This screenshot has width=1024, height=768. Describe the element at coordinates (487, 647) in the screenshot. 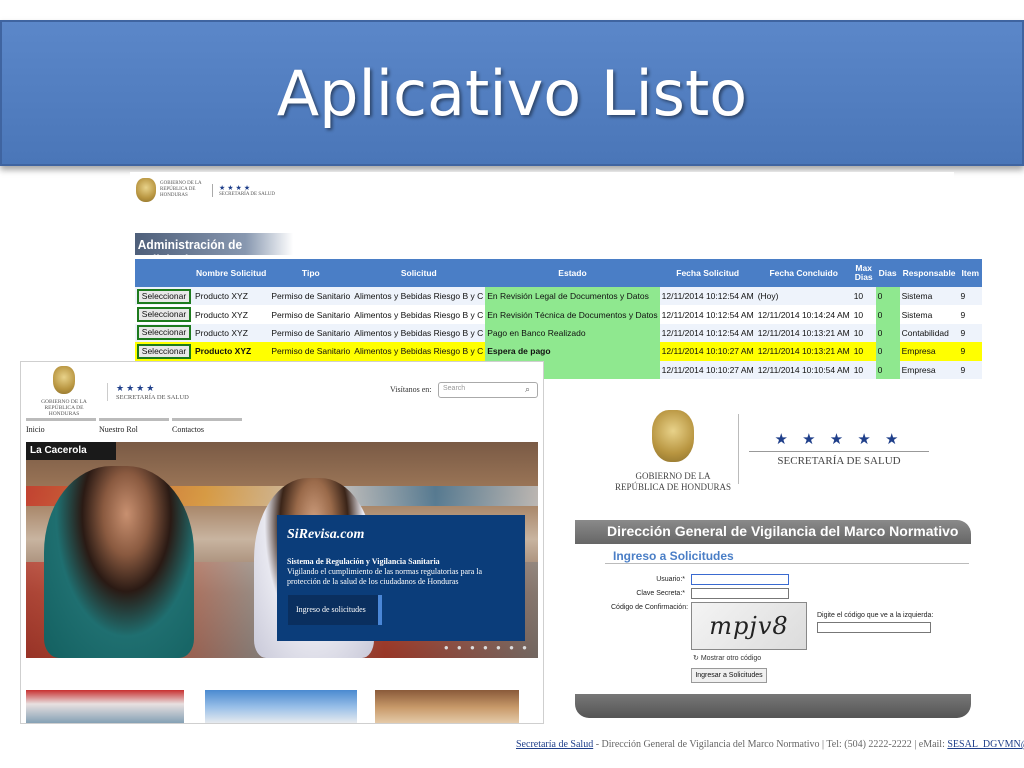

I see `carousel-dots: ● ● ● ● ● ● ●` at that location.